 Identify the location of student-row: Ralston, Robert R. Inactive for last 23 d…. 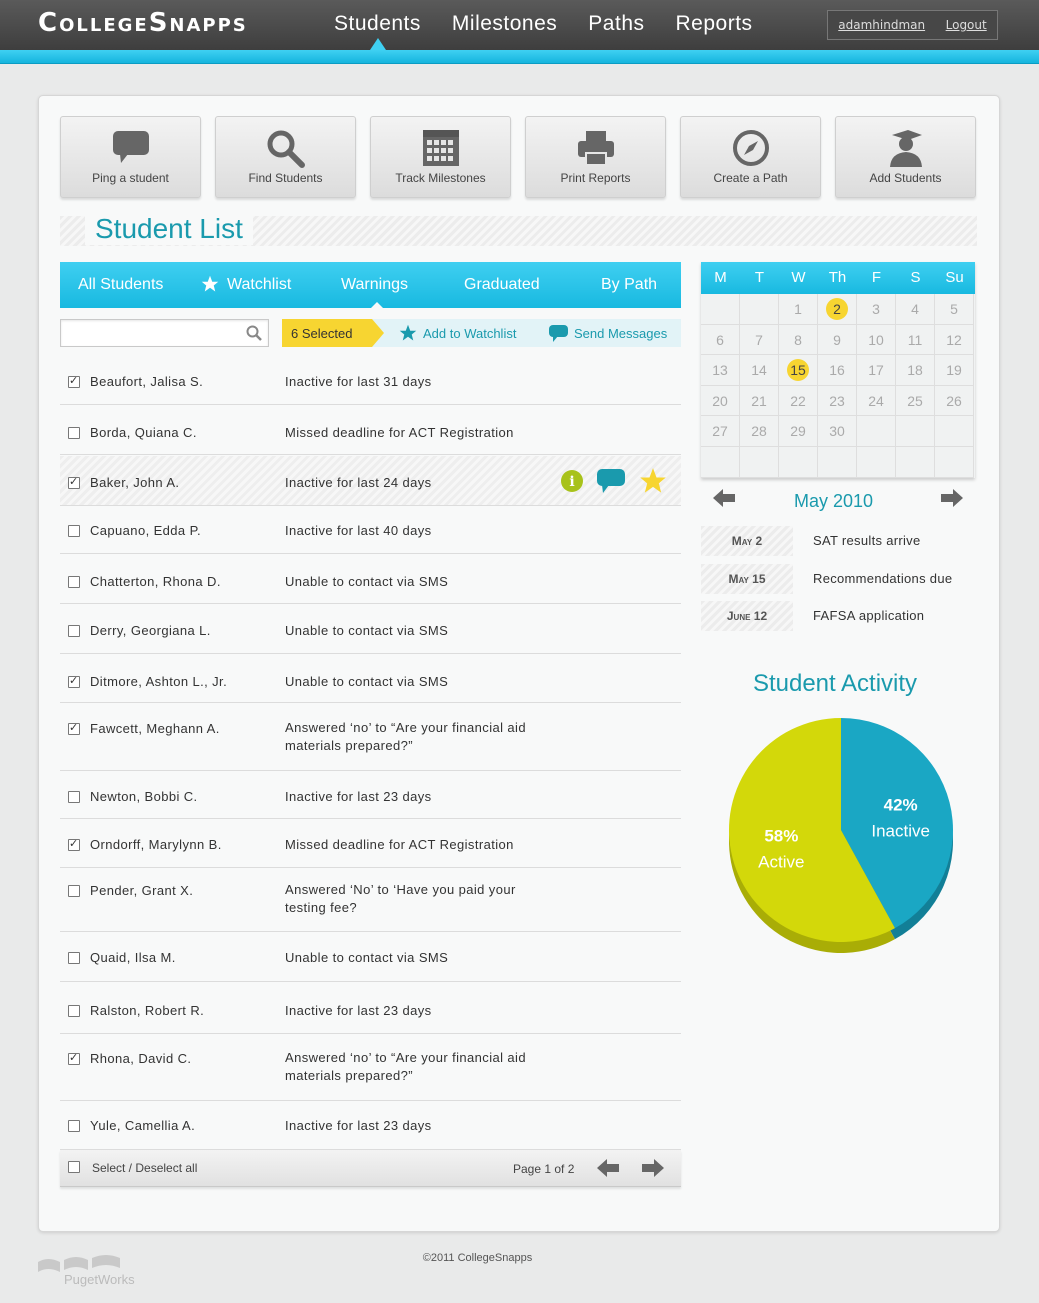
(370, 1008).